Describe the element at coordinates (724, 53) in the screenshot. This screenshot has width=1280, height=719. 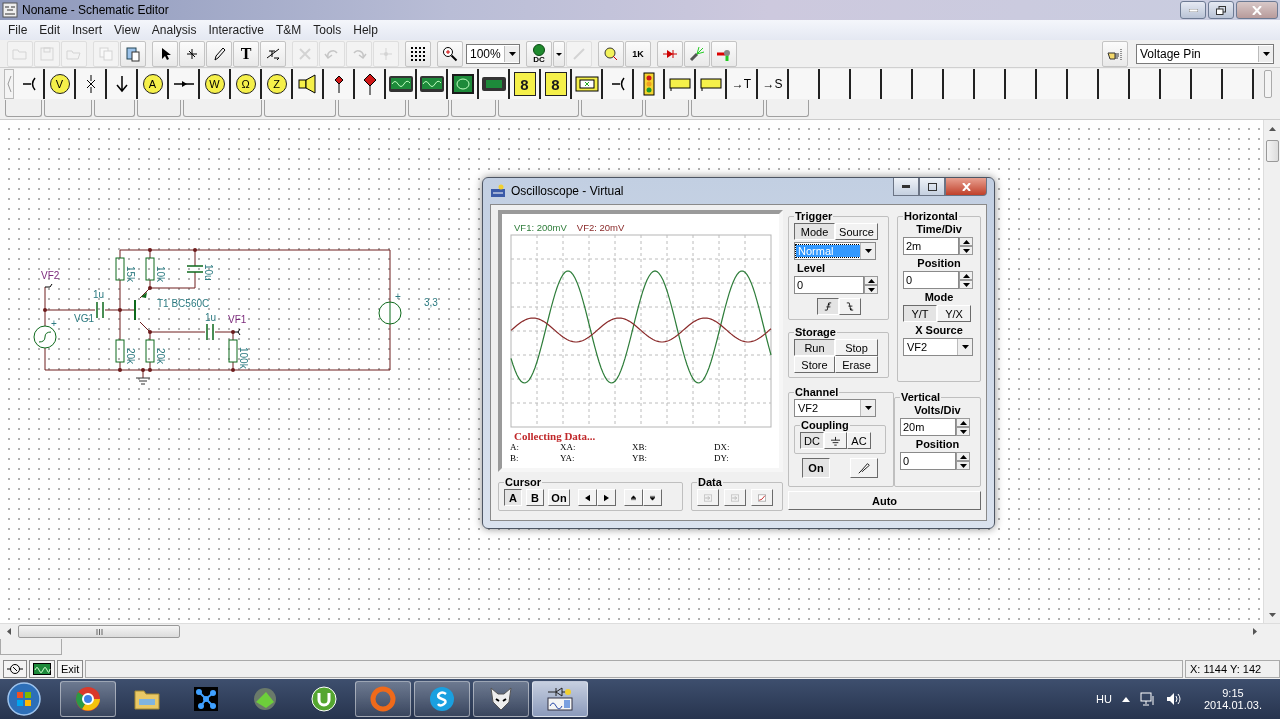
I see `pin-button` at that location.